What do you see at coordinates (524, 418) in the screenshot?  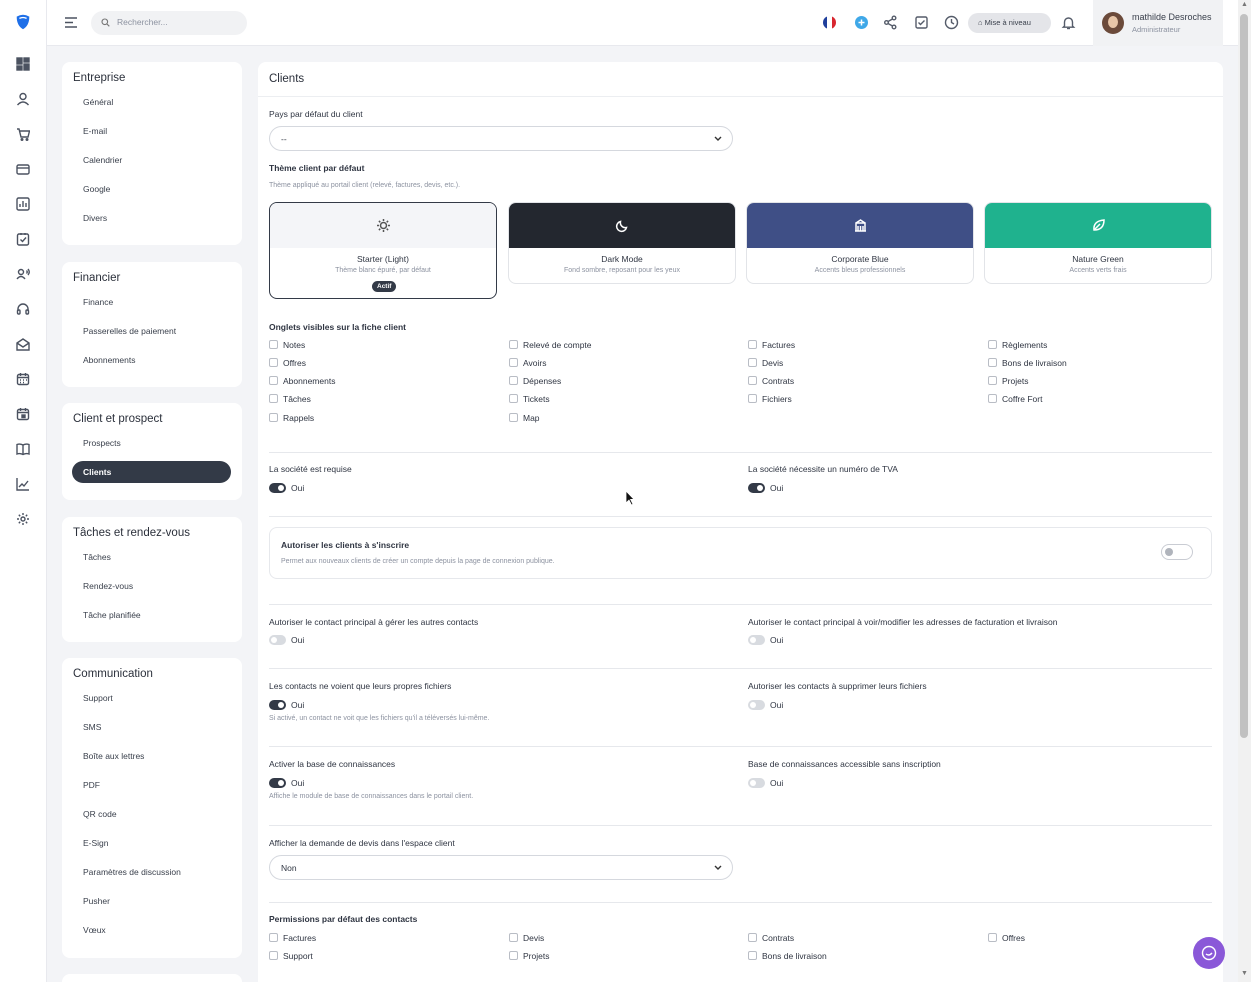 I see `tab-checkbox: Map` at bounding box center [524, 418].